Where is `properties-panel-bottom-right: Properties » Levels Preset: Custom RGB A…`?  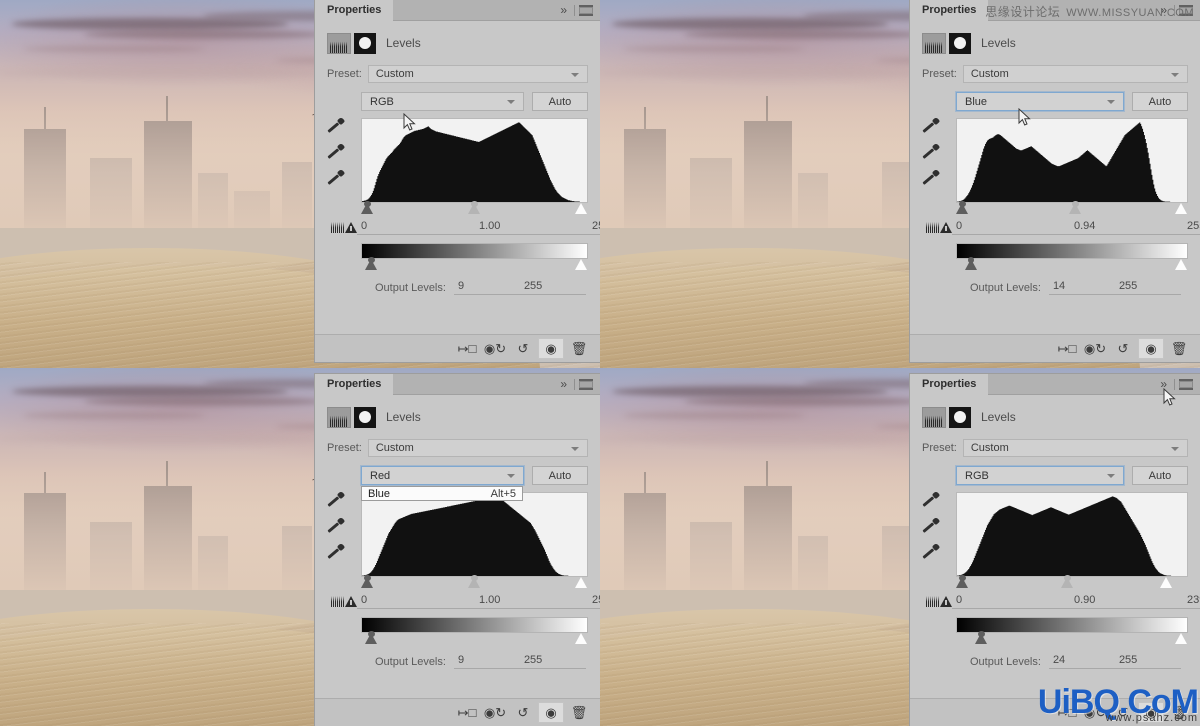 properties-panel-bottom-right: Properties » Levels Preset: Custom RGB A… is located at coordinates (1055, 549).